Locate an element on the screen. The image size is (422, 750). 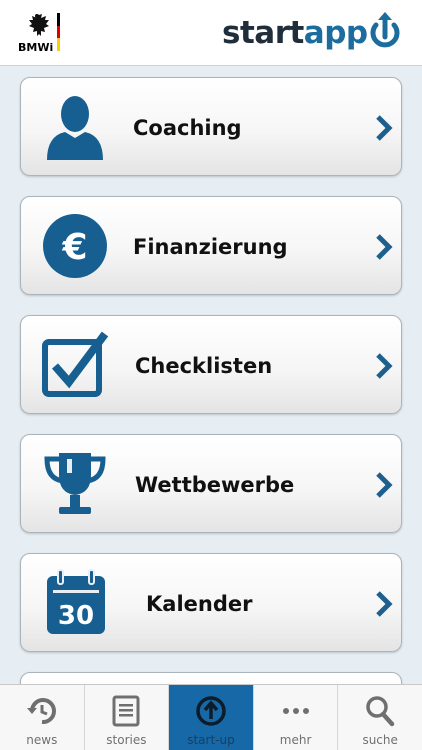
menu-item-label: Wettbewerbe is located at coordinates (215, 485).